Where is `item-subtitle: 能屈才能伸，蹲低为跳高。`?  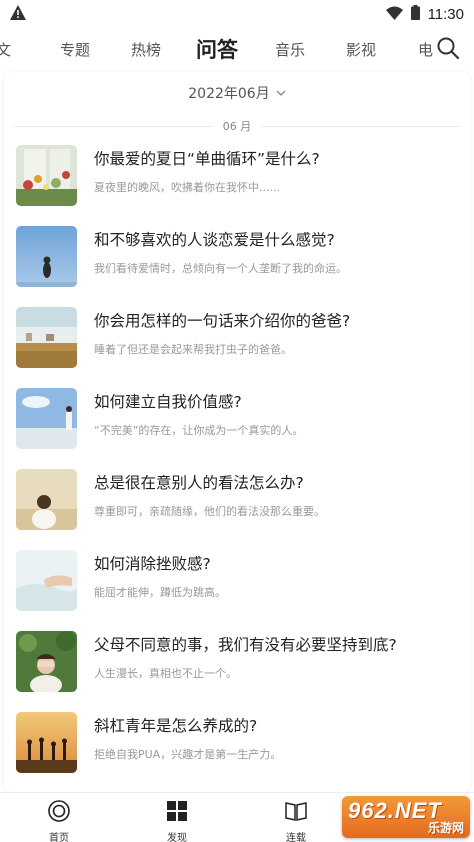
item-subtitle: 能屈才能伸，蹲低为跳高。 is located at coordinates (160, 592).